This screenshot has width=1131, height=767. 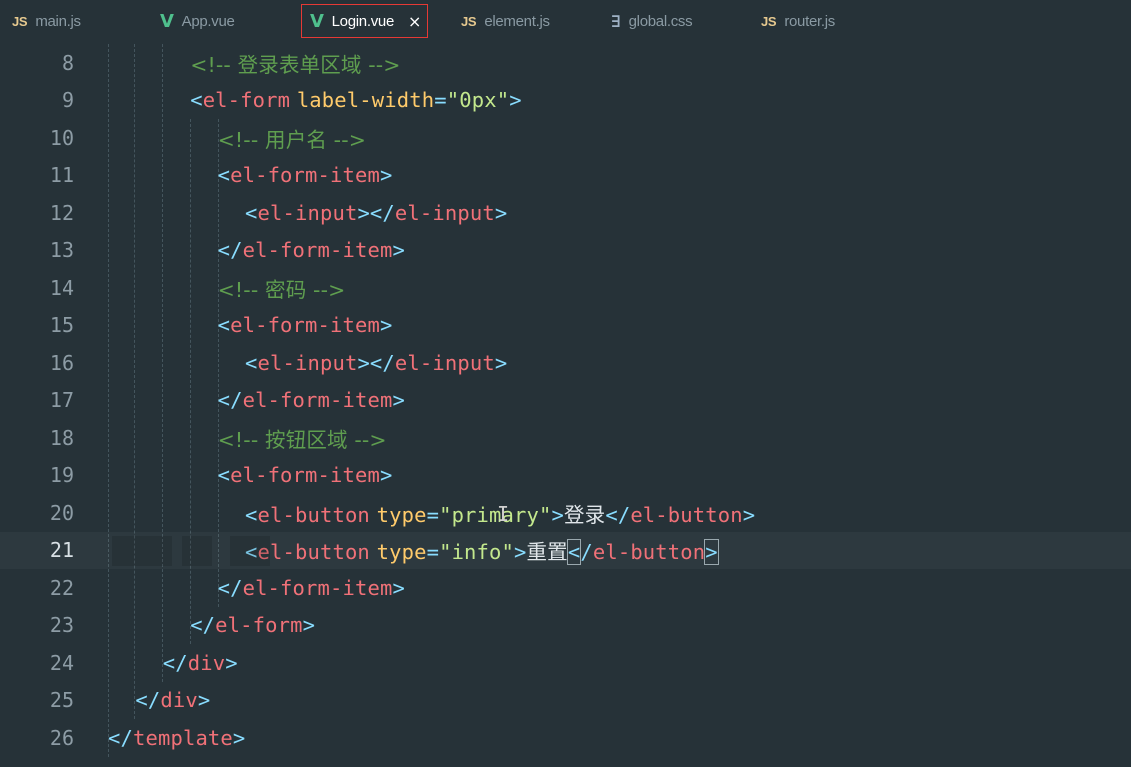 What do you see at coordinates (292, 138) in the screenshot?
I see `code-text: <!-- 用户名 -->` at bounding box center [292, 138].